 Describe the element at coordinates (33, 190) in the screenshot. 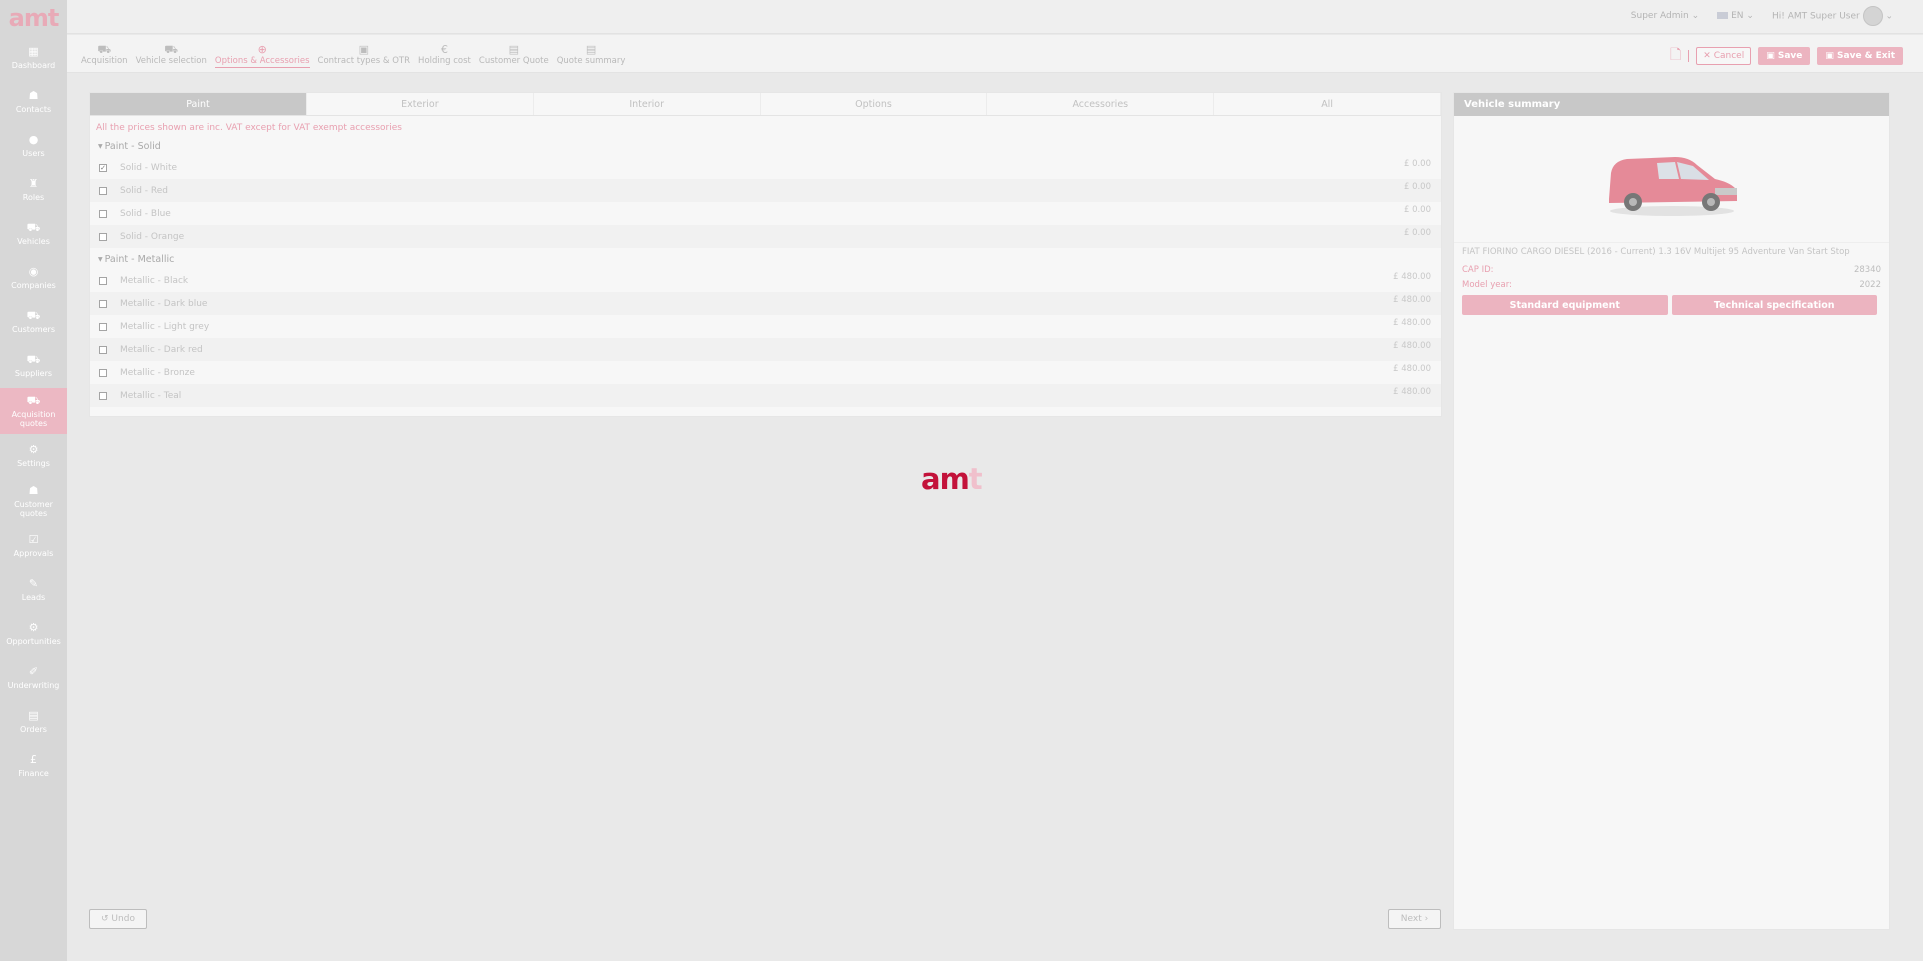

I see `sidebar-item-roles: ♜ Roles` at that location.